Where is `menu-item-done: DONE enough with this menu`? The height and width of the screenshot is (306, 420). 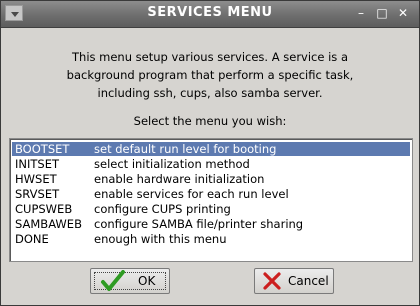
menu-item-done: DONE enough with this menu is located at coordinates (211, 239).